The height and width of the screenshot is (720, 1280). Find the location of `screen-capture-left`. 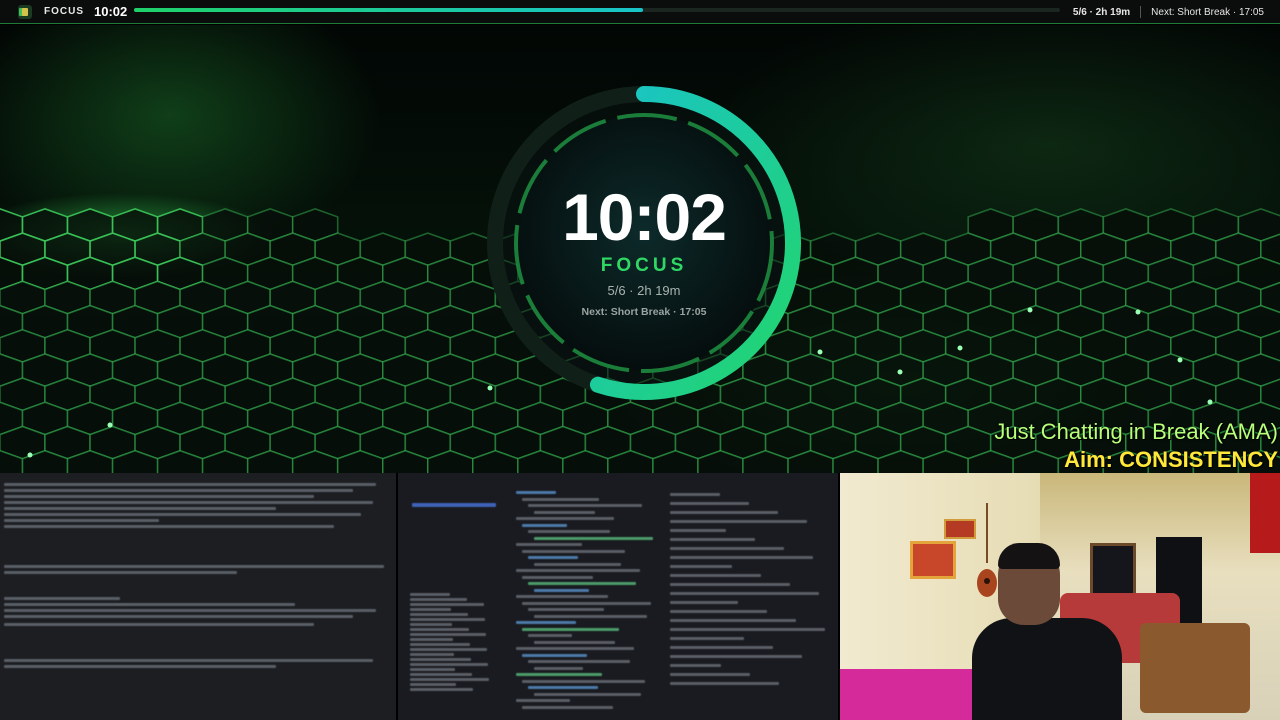

screen-capture-left is located at coordinates (198, 596).